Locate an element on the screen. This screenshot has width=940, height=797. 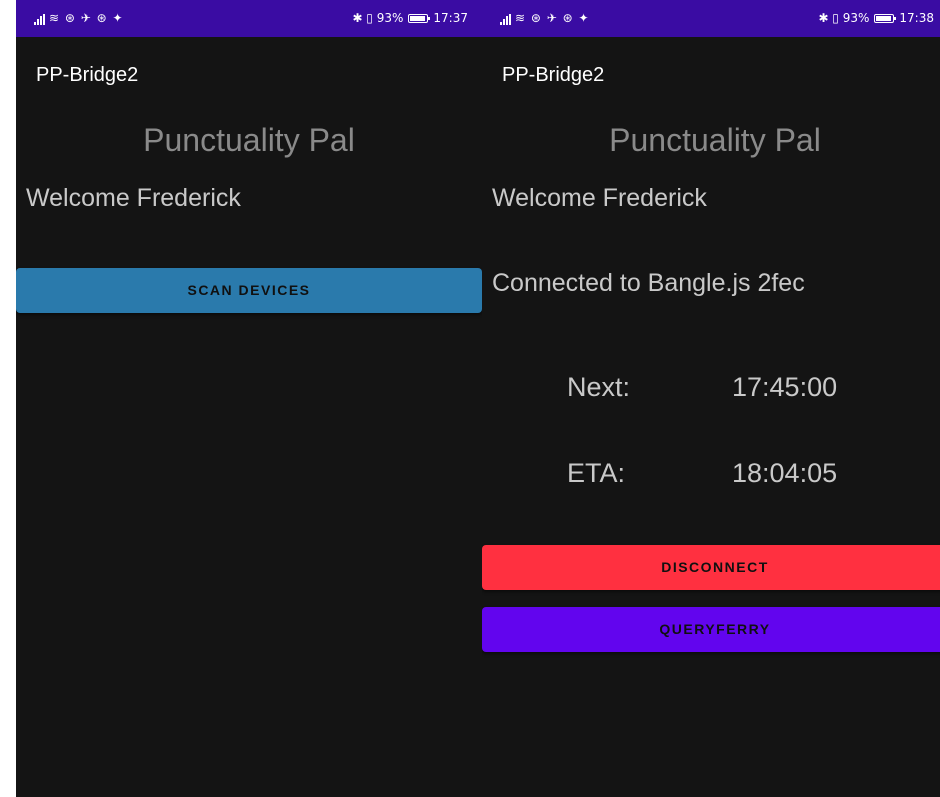
eta-time-value: 18:04:05 is located at coordinates (785, 473).